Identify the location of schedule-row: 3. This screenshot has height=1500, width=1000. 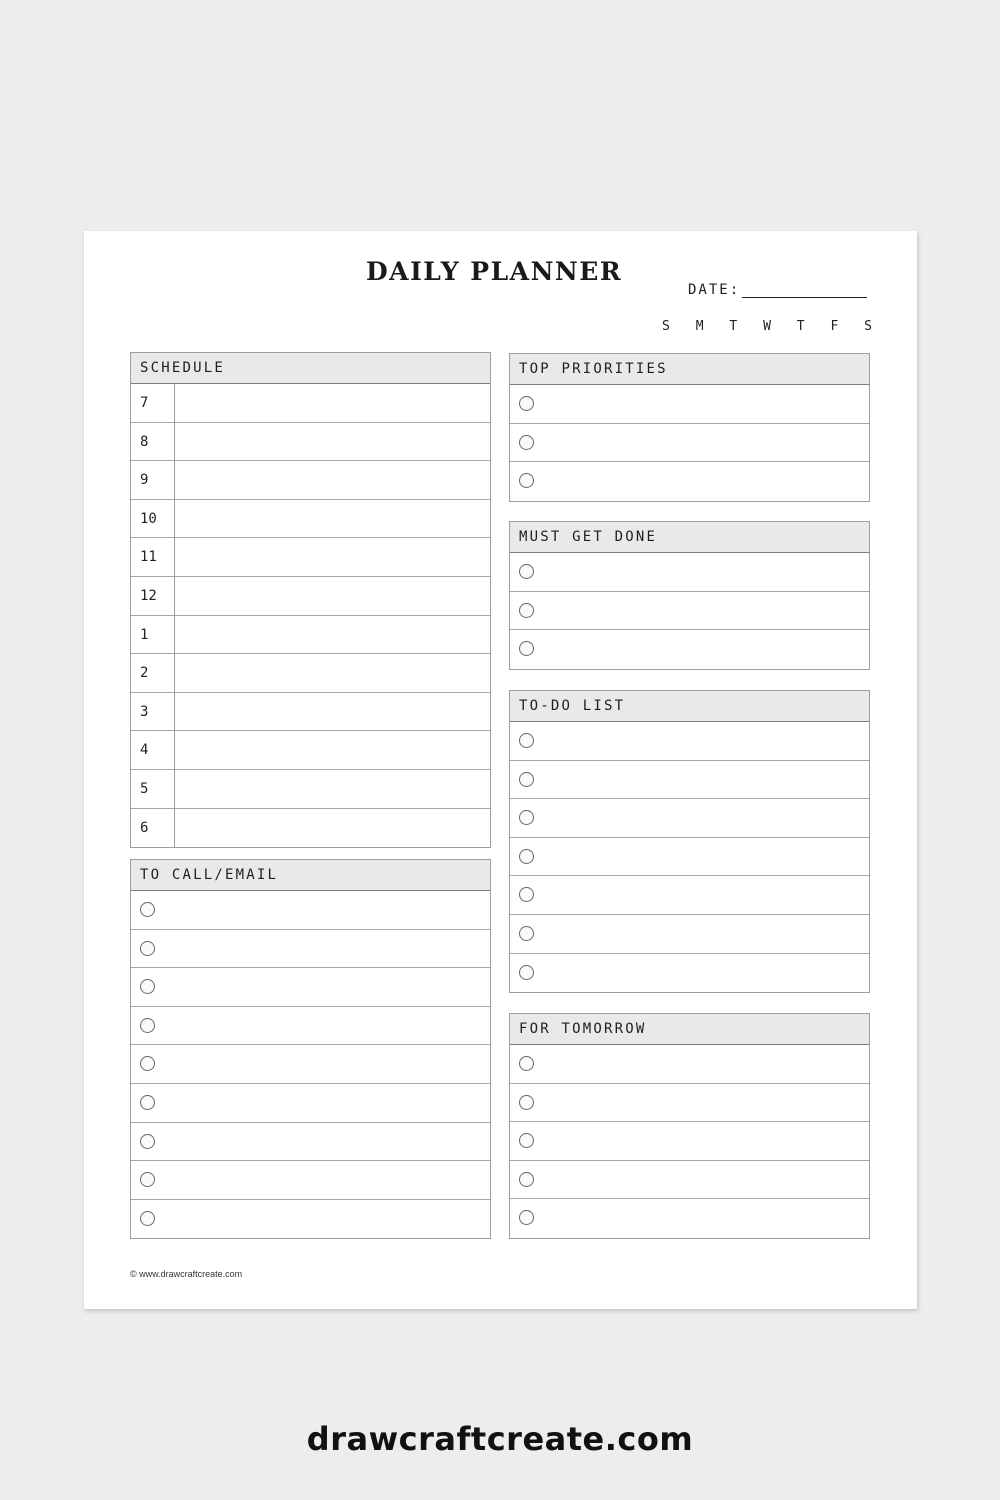
(310, 712).